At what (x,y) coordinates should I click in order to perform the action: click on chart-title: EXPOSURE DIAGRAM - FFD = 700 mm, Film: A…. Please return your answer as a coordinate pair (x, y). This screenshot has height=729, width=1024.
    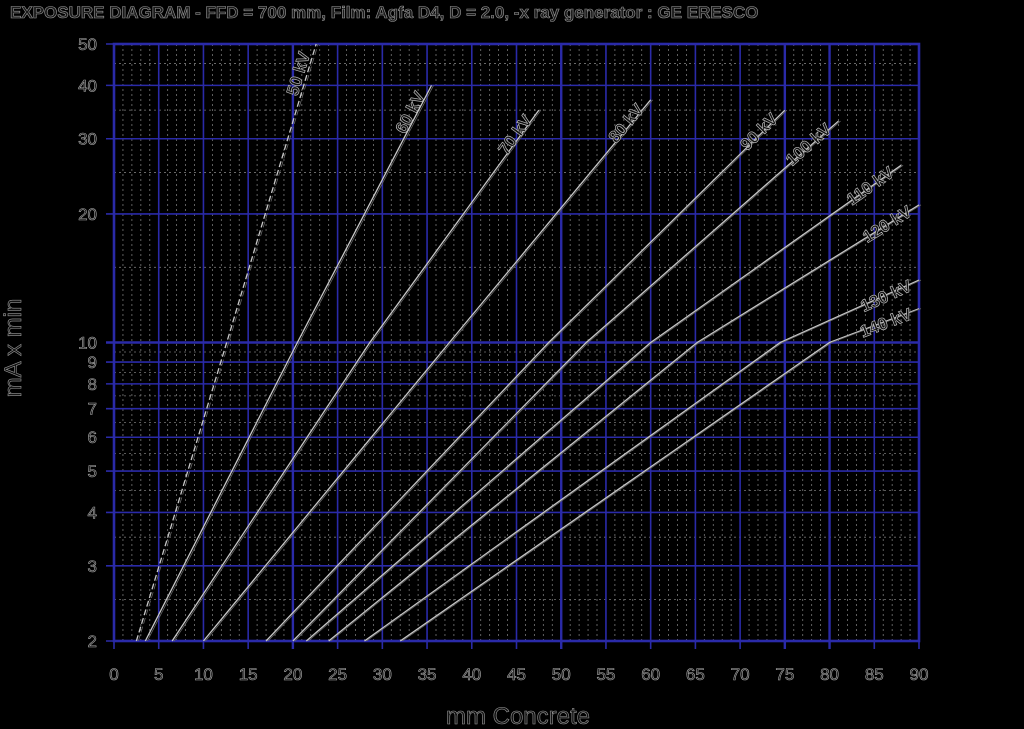
    Looking at the image, I should click on (384, 12).